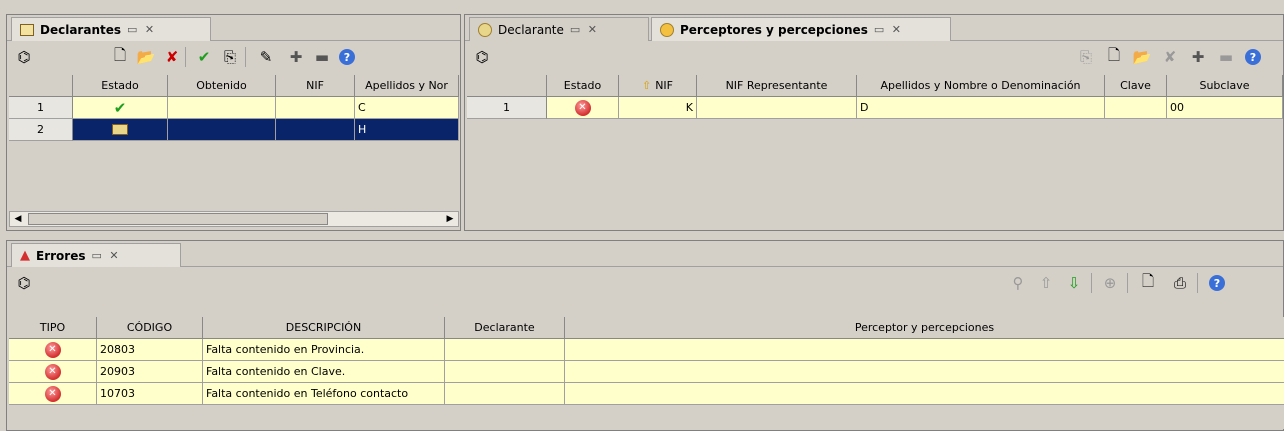 The image size is (1284, 431). I want to click on arrow-up-icon: ⇧, so click(1046, 283).